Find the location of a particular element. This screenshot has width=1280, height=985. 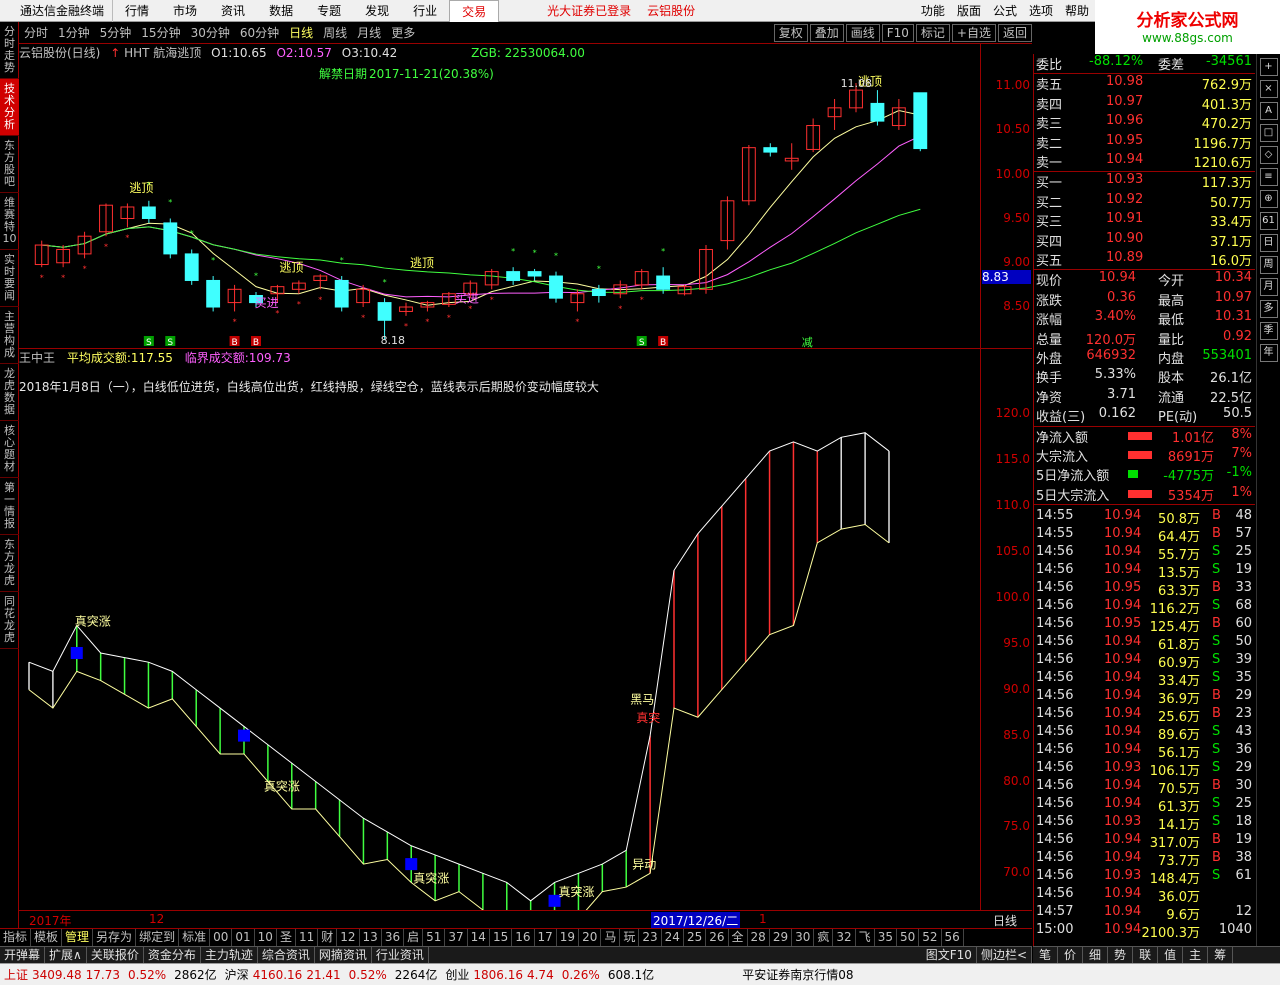

indicator-tab-20: 16 is located at coordinates (523, 937).